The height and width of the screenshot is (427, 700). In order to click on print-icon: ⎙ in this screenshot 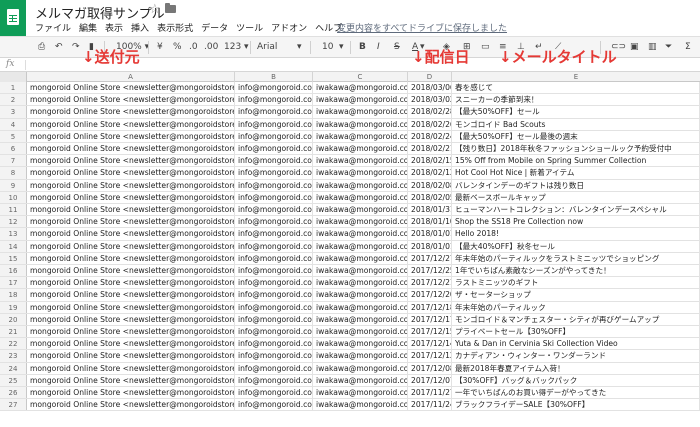, I will do `click(41, 47)`.